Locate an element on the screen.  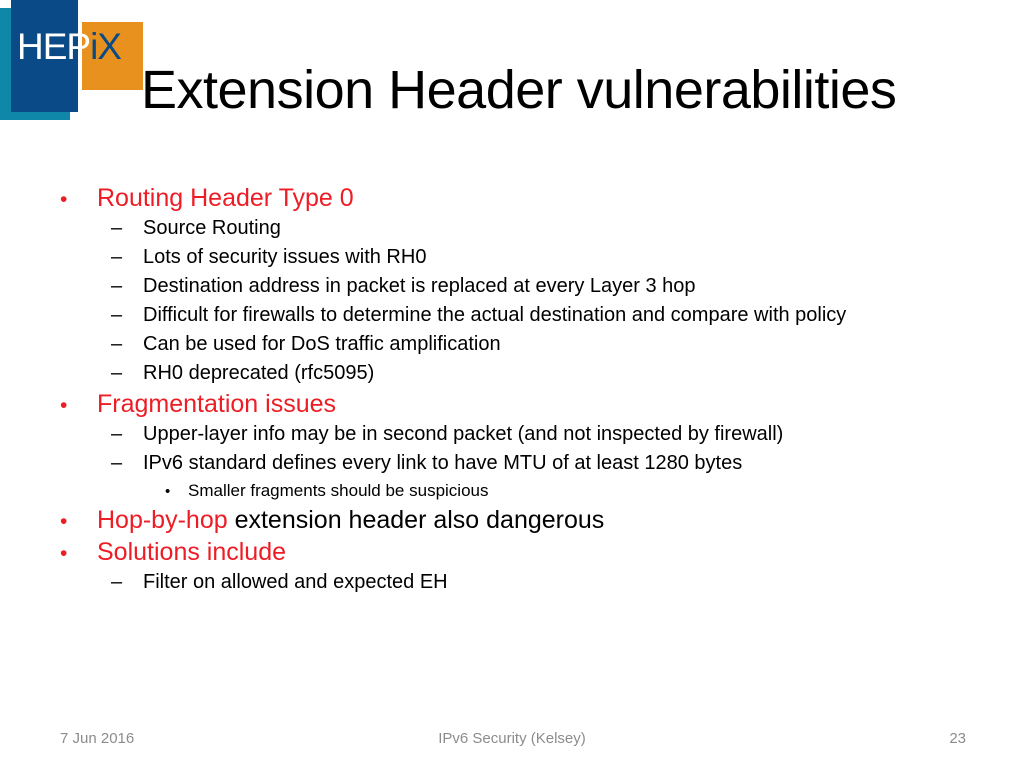
bullet-text-highlight: Hop-by-hop is located at coordinates (162, 520).